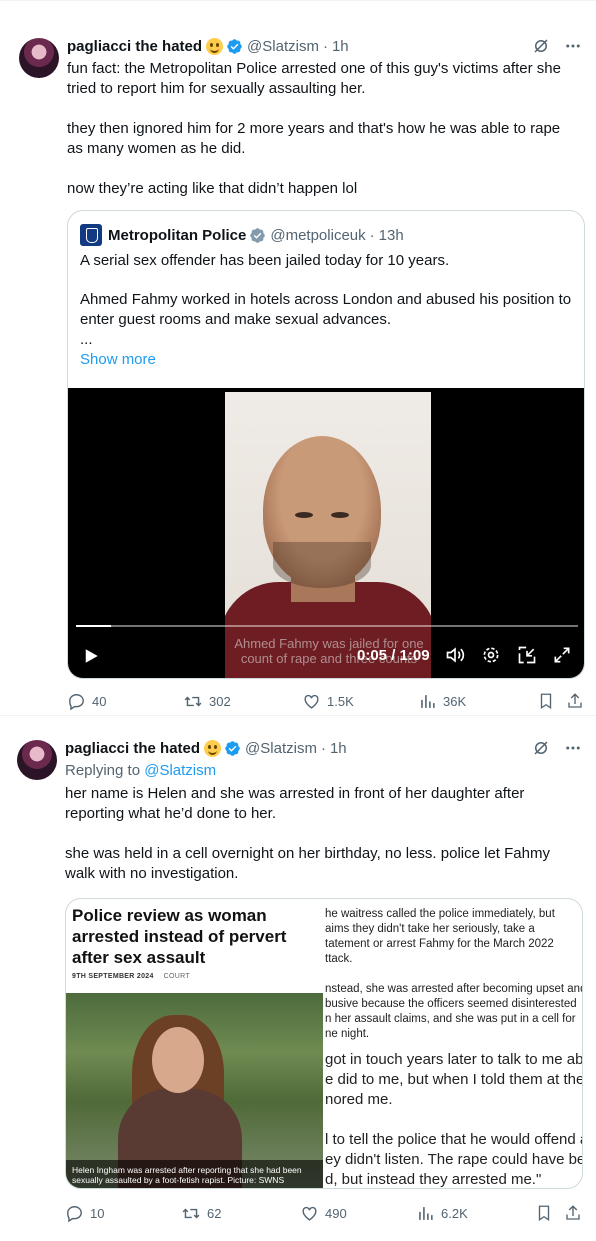 This screenshot has width=596, height=1241. Describe the element at coordinates (84, 1213) in the screenshot. I see `reply-button: 10` at that location.